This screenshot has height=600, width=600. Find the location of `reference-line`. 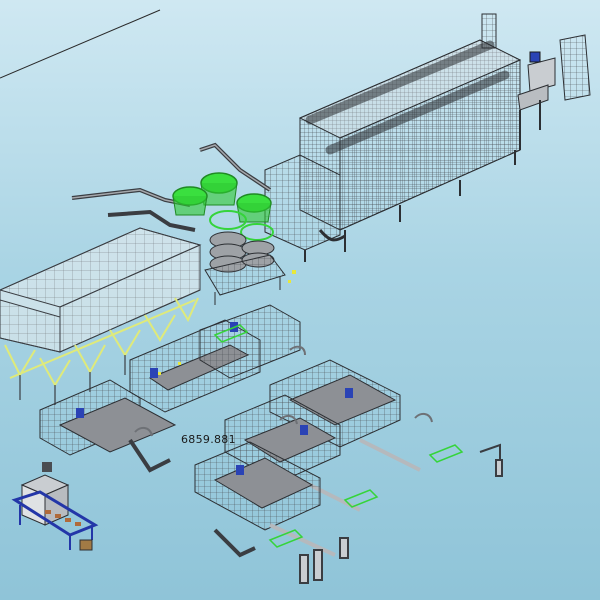

reference-line is located at coordinates (80, 44).